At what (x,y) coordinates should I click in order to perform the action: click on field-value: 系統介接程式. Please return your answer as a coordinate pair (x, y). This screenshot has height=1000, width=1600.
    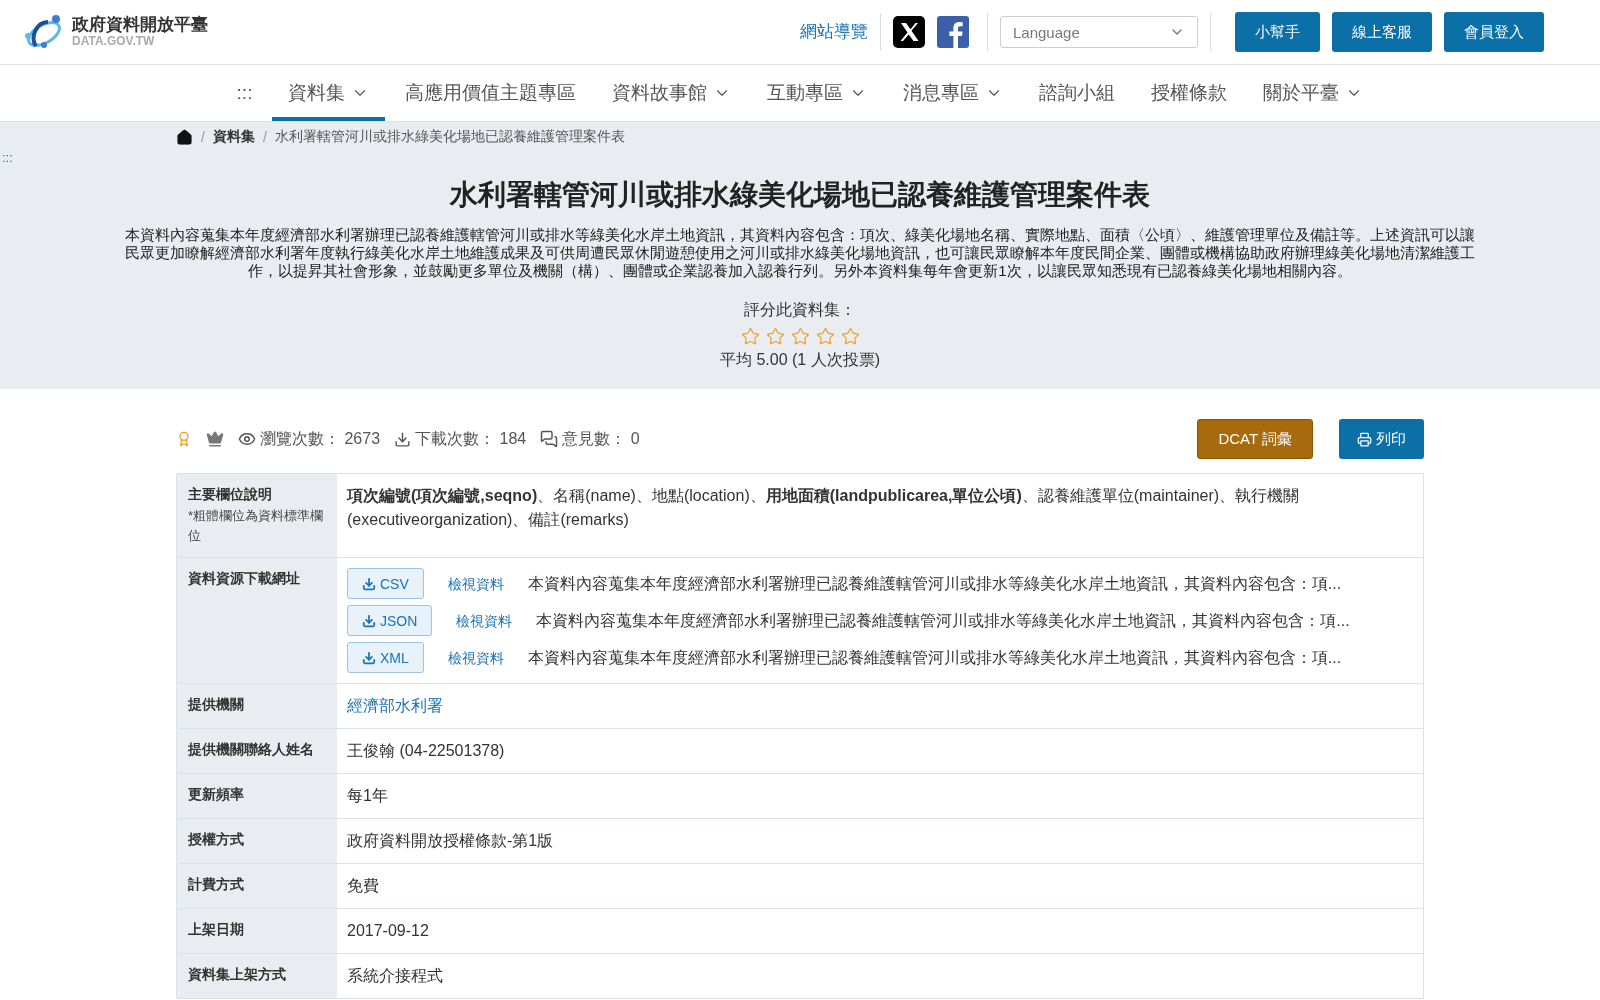
    Looking at the image, I should click on (395, 976).